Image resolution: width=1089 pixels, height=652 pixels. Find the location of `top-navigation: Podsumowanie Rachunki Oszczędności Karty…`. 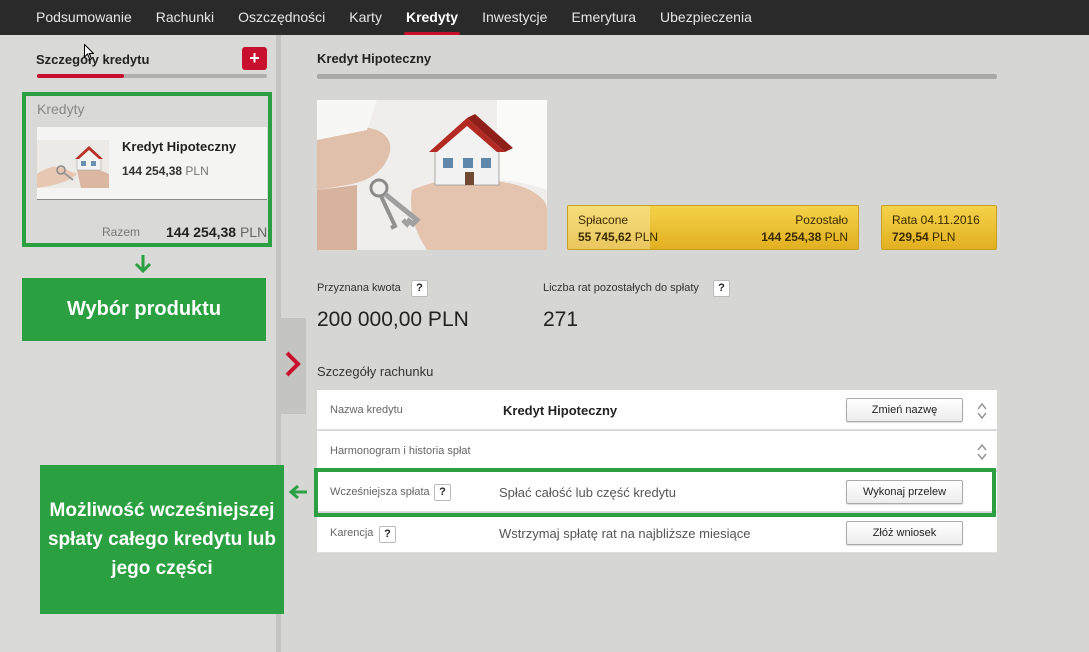

top-navigation: Podsumowanie Rachunki Oszczędności Karty… is located at coordinates (544, 17).